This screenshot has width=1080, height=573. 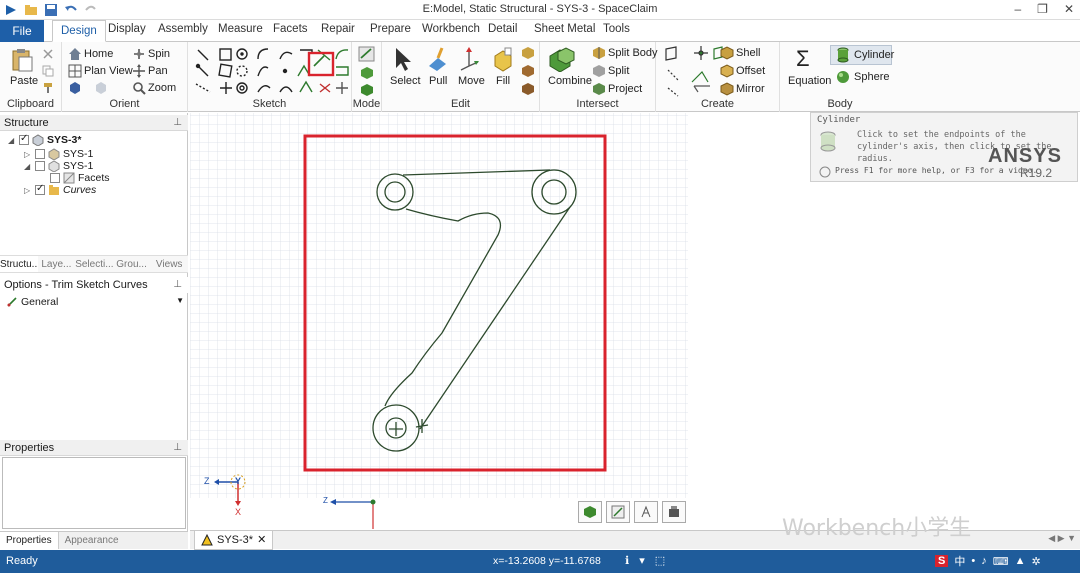 I want to click on cylinder-icon, so click(x=843, y=55).